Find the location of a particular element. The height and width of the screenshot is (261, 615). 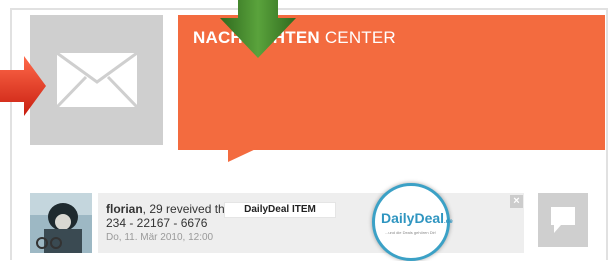

header-panel-notch is located at coordinates (243, 155).